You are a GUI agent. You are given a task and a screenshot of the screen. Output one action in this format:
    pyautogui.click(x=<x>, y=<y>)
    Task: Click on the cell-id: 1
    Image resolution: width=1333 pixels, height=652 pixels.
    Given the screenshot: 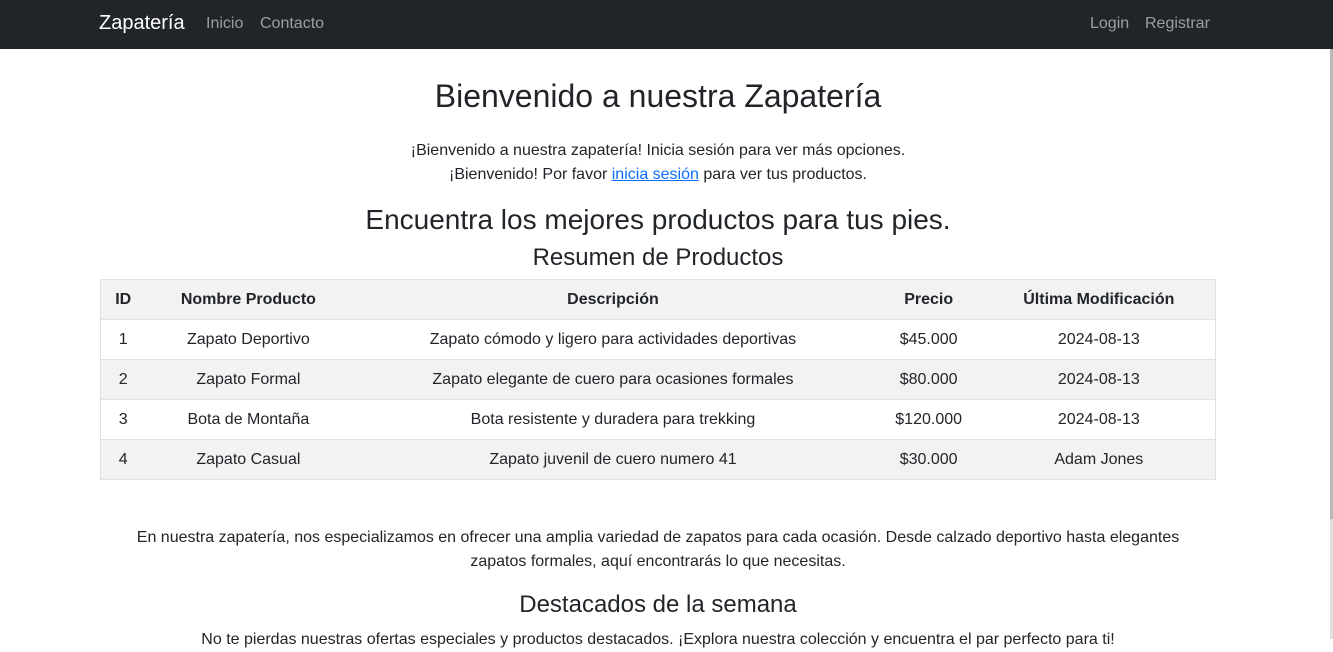 What is the action you would take?
    pyautogui.click(x=123, y=339)
    